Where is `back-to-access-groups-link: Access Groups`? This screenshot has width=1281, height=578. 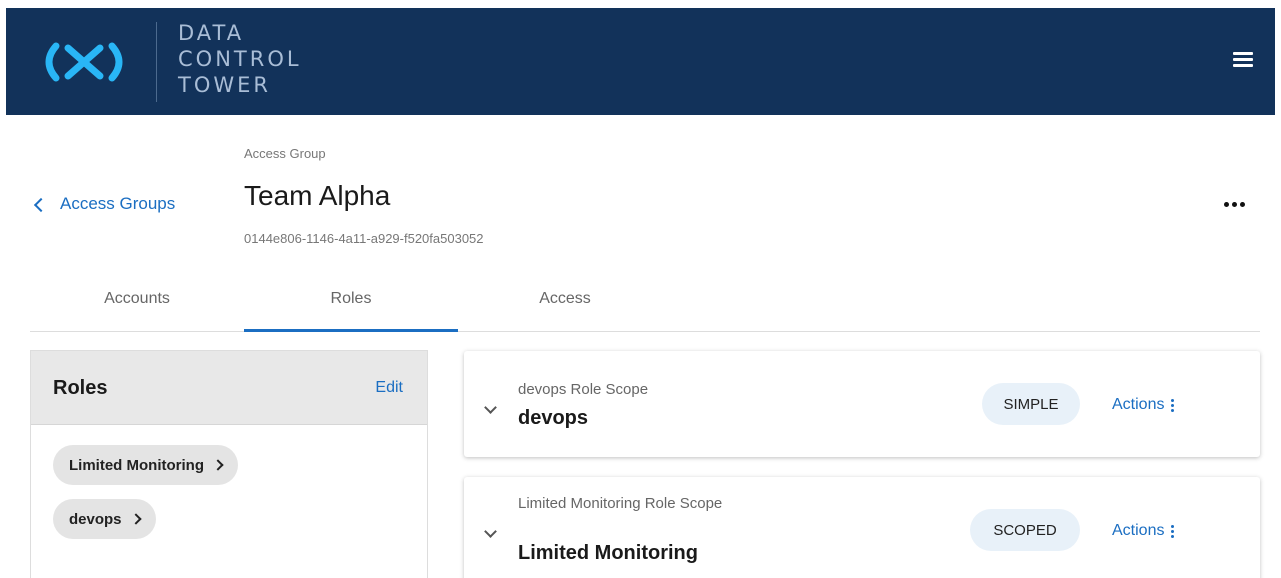 back-to-access-groups-link: Access Groups is located at coordinates (104, 204).